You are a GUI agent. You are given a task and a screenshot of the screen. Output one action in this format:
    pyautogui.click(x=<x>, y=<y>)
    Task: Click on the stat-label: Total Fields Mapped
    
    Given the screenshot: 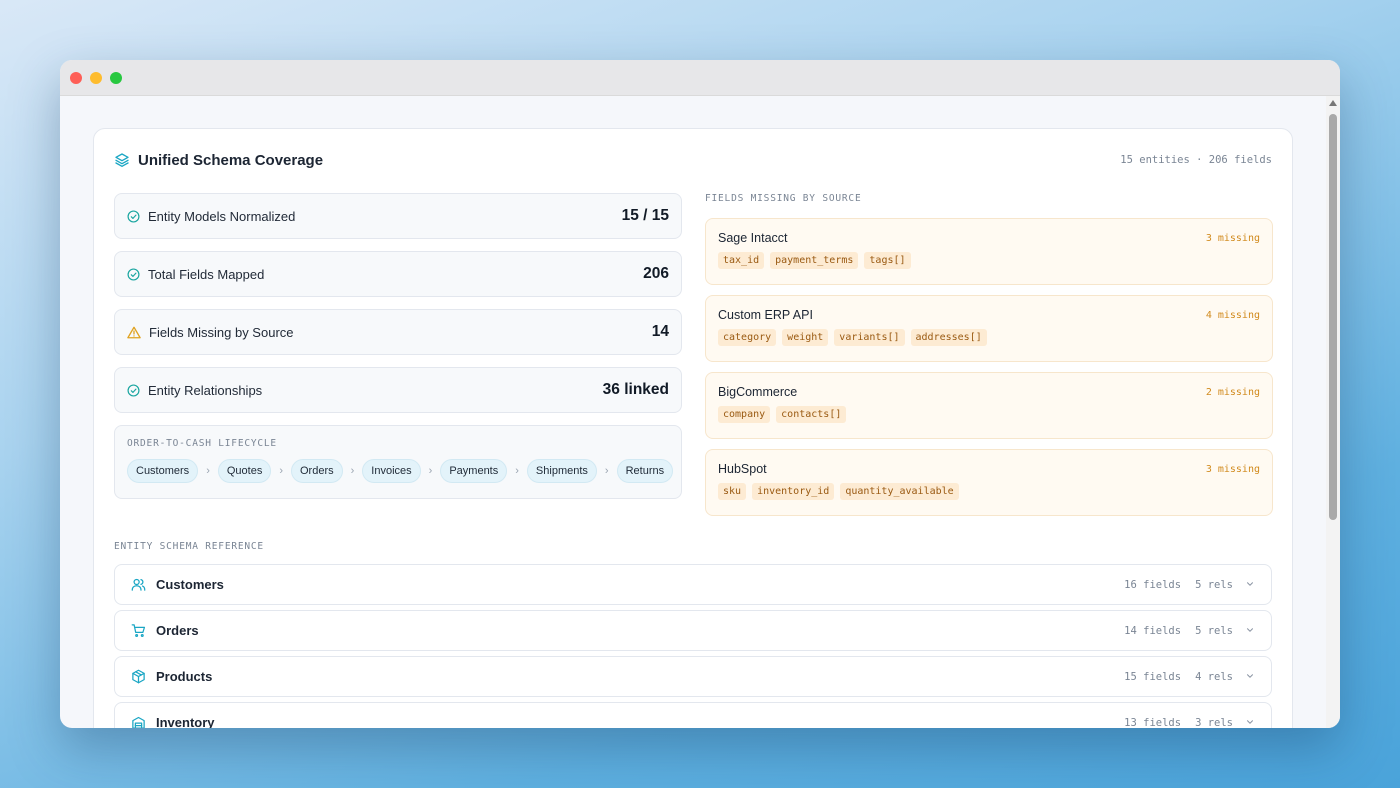 What is the action you would take?
    pyautogui.click(x=206, y=274)
    